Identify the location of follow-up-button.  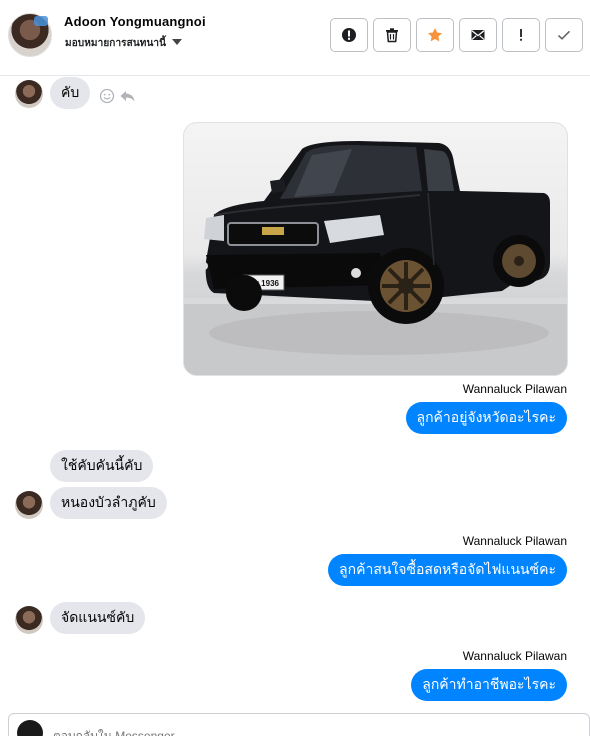
(521, 35).